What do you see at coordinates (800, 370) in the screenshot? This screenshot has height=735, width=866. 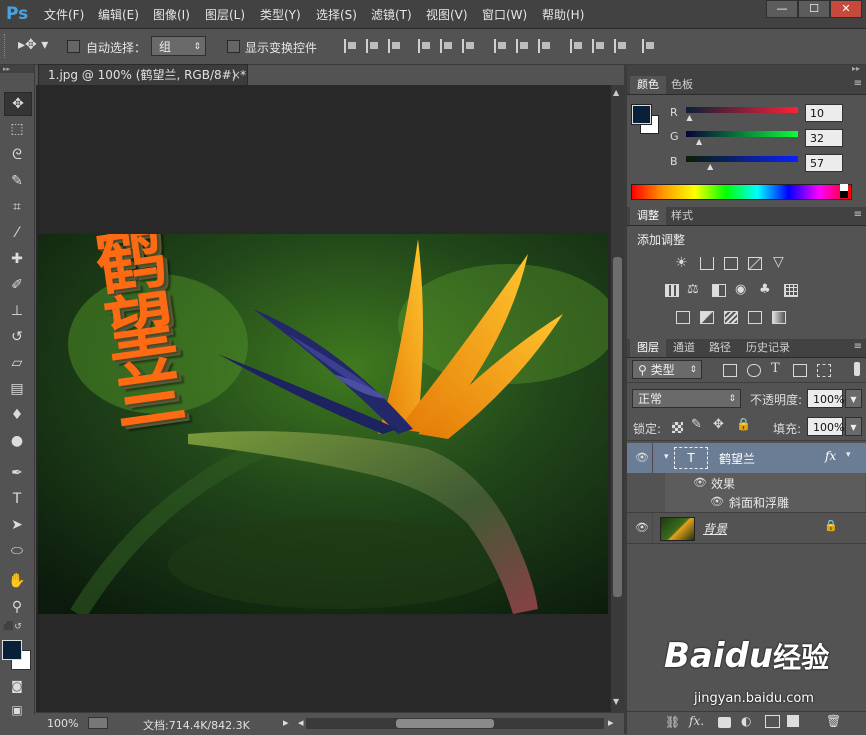 I see `filter-shape-icon` at bounding box center [800, 370].